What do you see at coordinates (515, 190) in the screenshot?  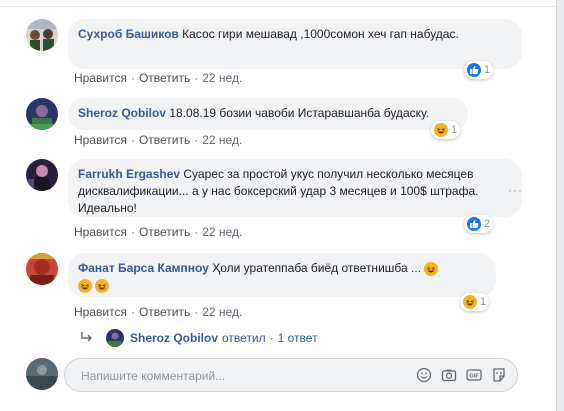 I see `more-options-icon: ···` at bounding box center [515, 190].